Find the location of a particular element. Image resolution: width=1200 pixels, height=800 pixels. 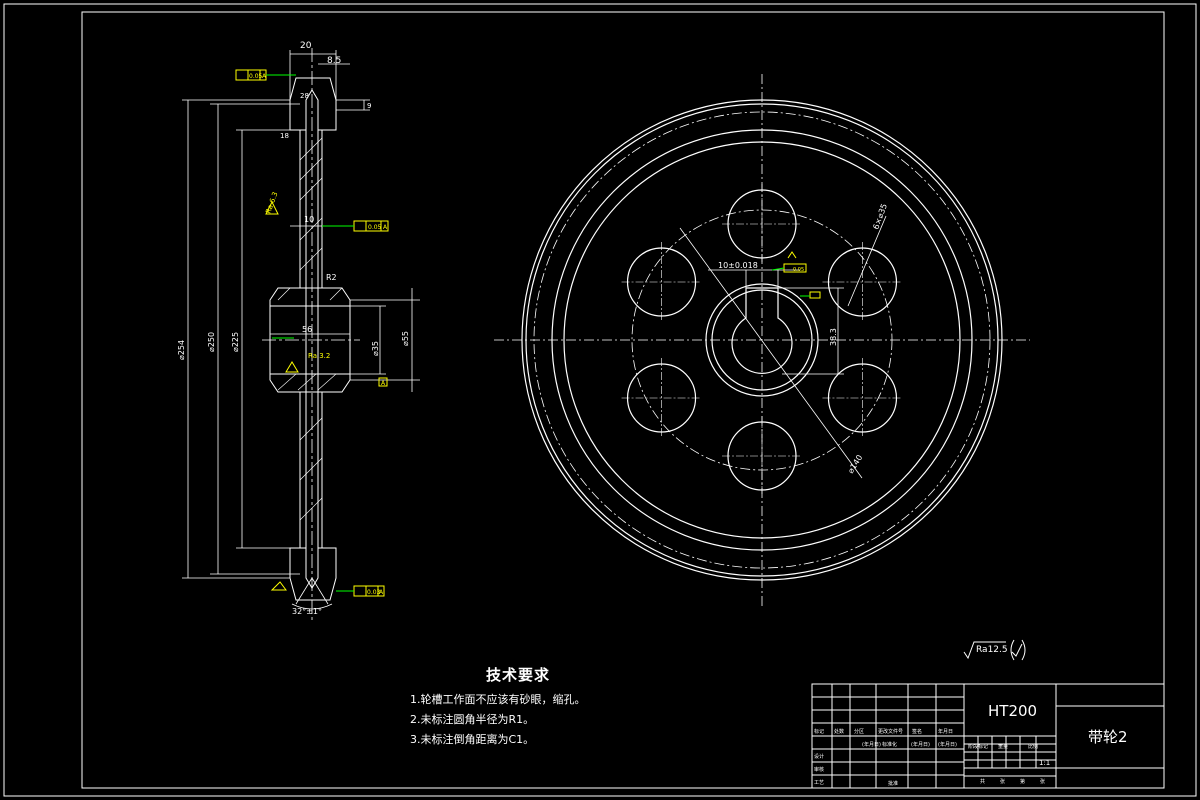

tech-item-3: 3.未标注倒角距离为C1。 is located at coordinates (472, 739).